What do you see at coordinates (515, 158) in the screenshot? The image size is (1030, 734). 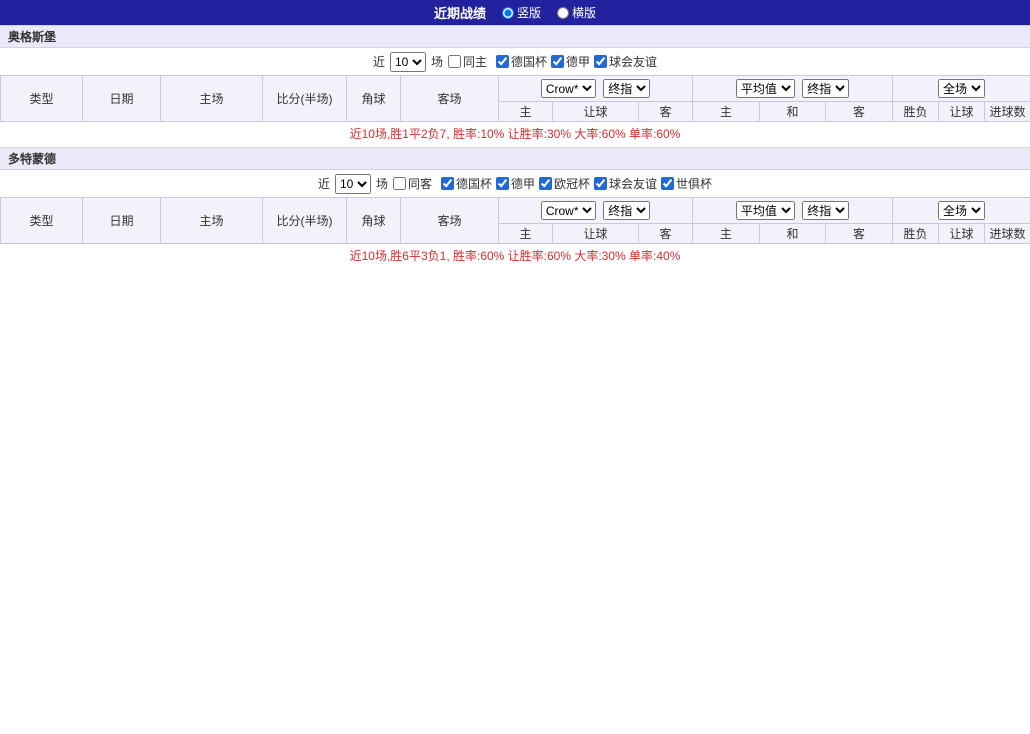 I see `team-name-header: 多特蒙德` at bounding box center [515, 158].